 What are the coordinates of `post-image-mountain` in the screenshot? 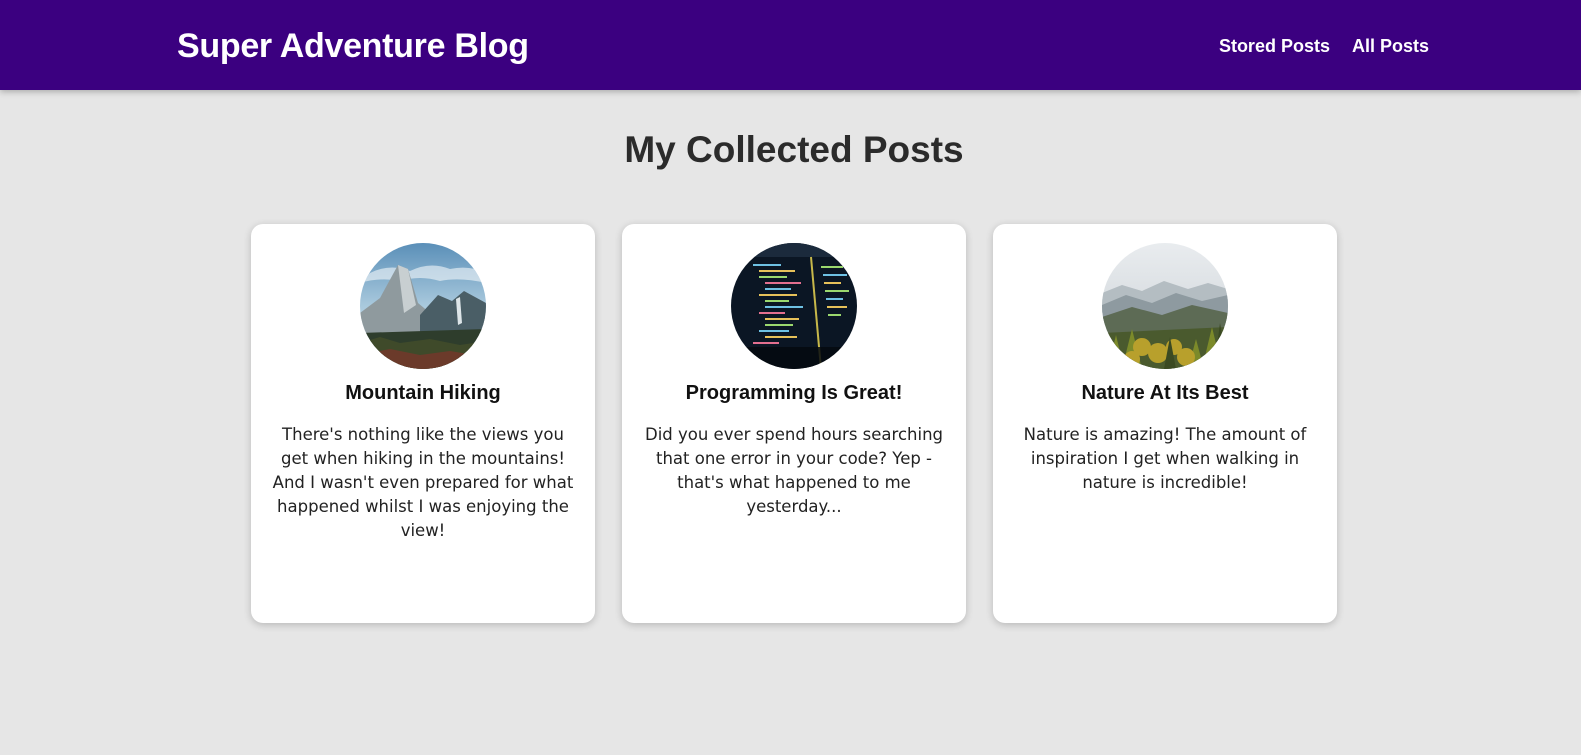 It's located at (423, 306).